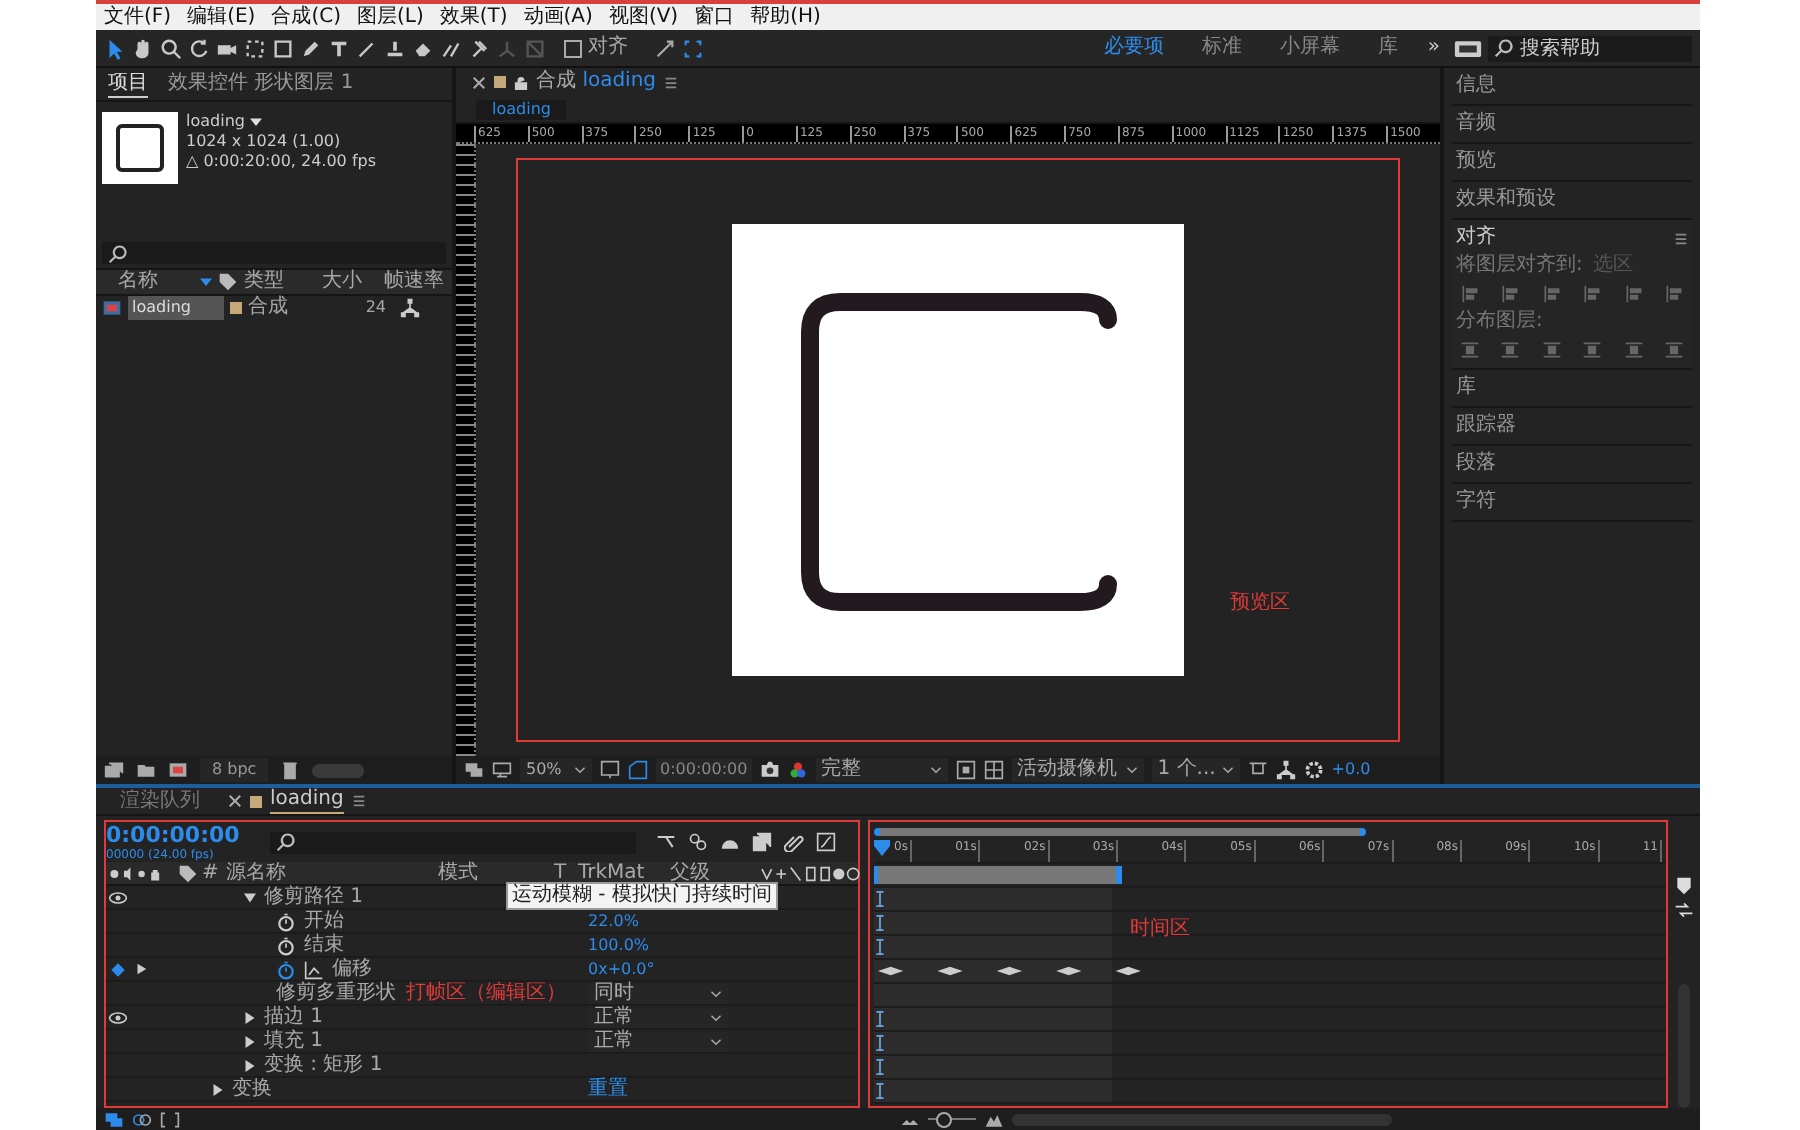 The width and height of the screenshot is (1800, 1130). Describe the element at coordinates (171, 48) in the screenshot. I see `zoom-icon` at that location.